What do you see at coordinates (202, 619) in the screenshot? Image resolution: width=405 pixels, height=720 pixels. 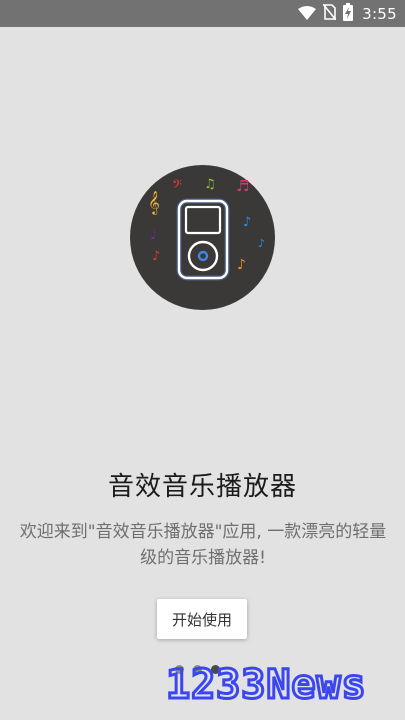 I see `start-button: 开始使用` at bounding box center [202, 619].